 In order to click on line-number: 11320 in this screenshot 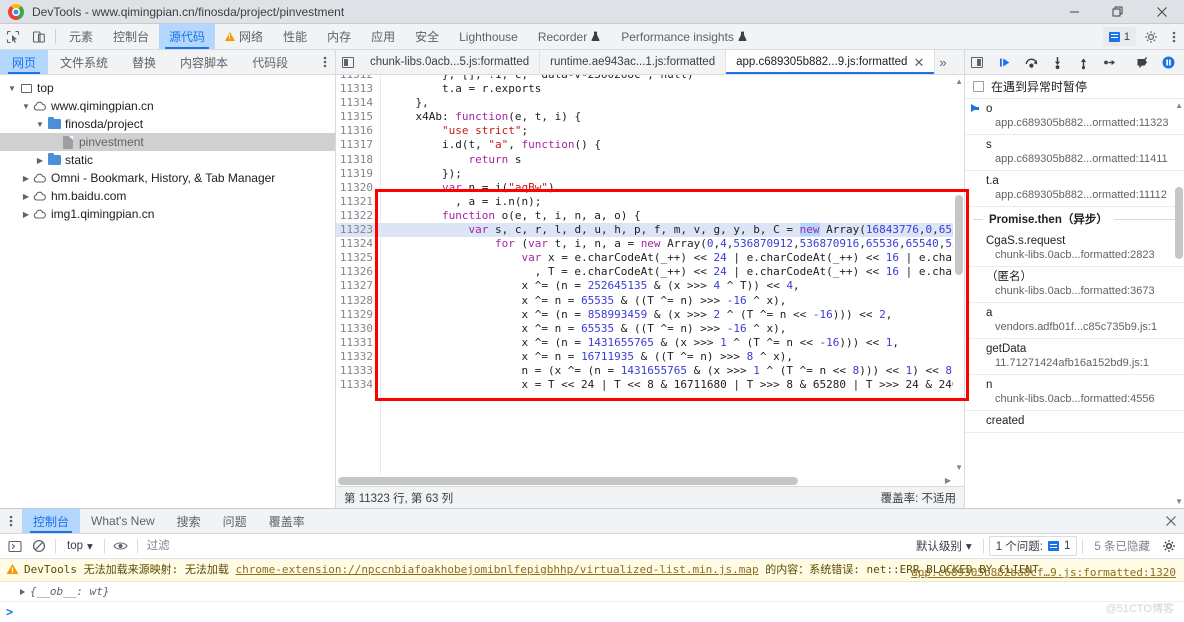, I will do `click(358, 187)`.